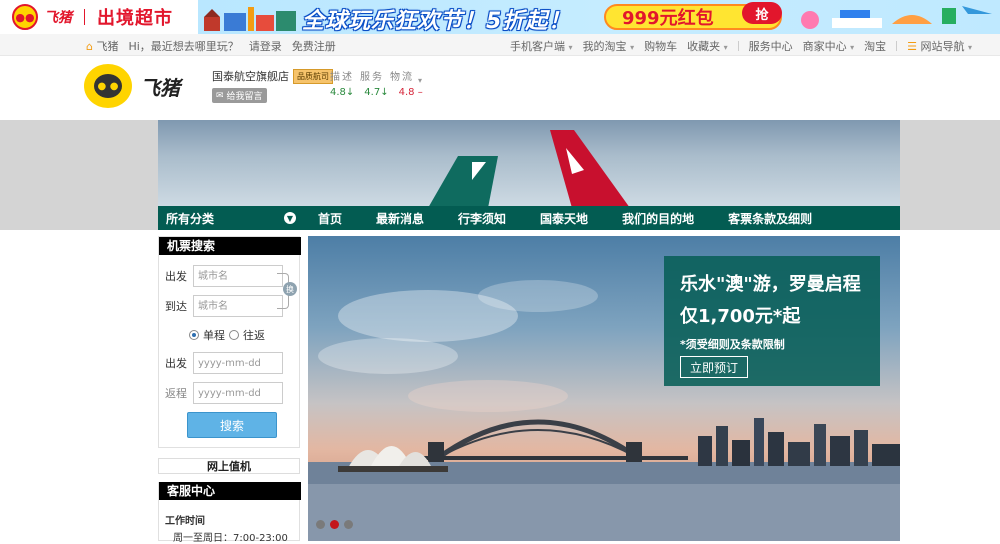 The width and height of the screenshot is (1000, 544). Describe the element at coordinates (230, 538) in the screenshot. I see `hours-text: 周一至周日：7:00-23:00` at that location.